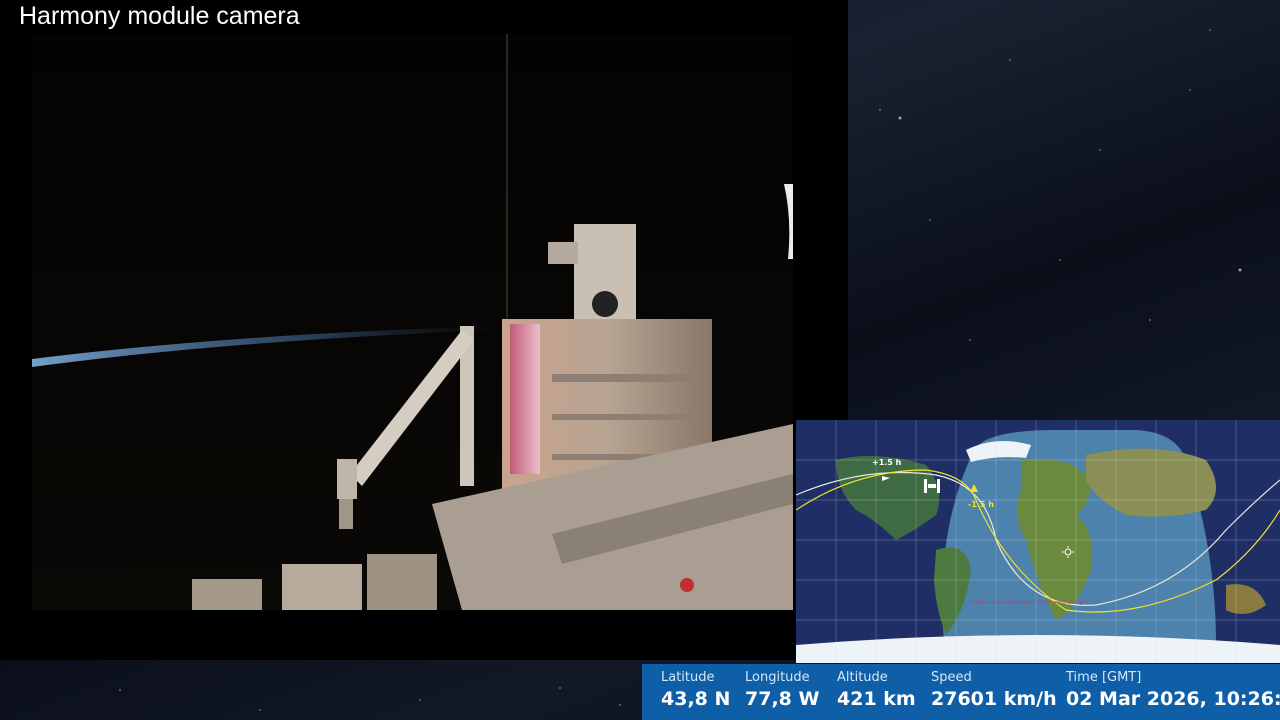 The height and width of the screenshot is (720, 1280). I want to click on orbit-marker-minus: -1.5 h, so click(981, 504).